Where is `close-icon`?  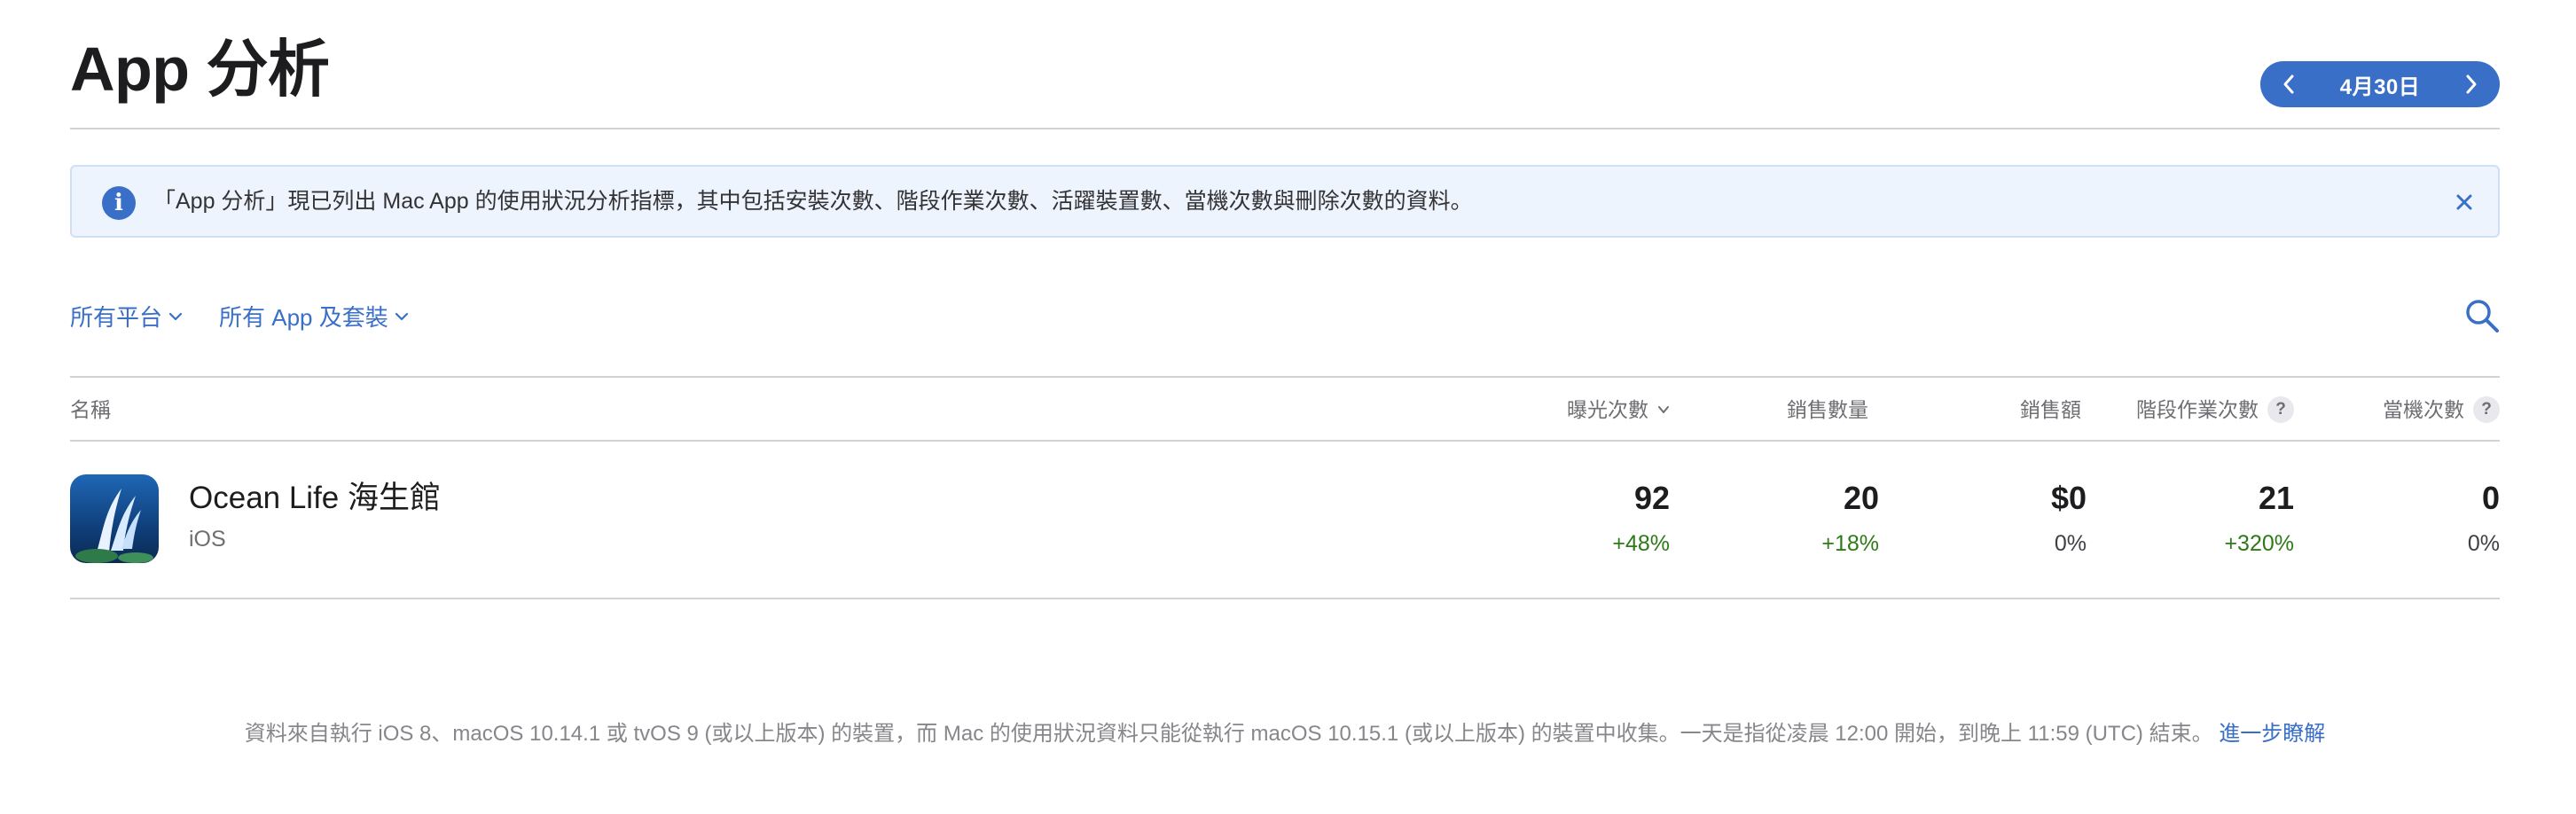 close-icon is located at coordinates (2464, 202).